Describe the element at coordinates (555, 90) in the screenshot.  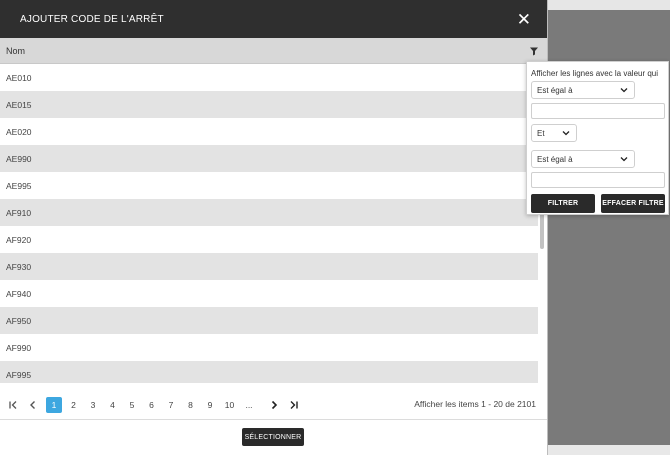
I see `operator-1-value: Est égal à` at that location.